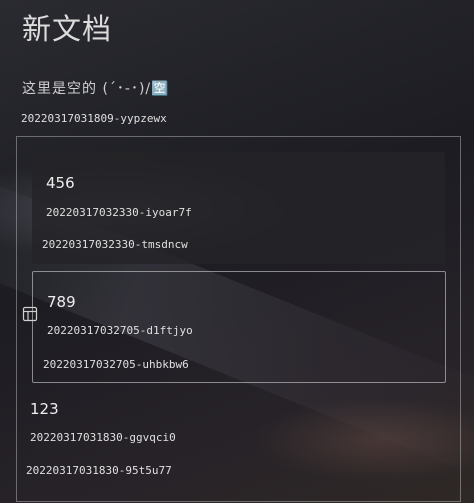  I want to click on root-block-id: 20220317031809-yypzewx, so click(94, 118).